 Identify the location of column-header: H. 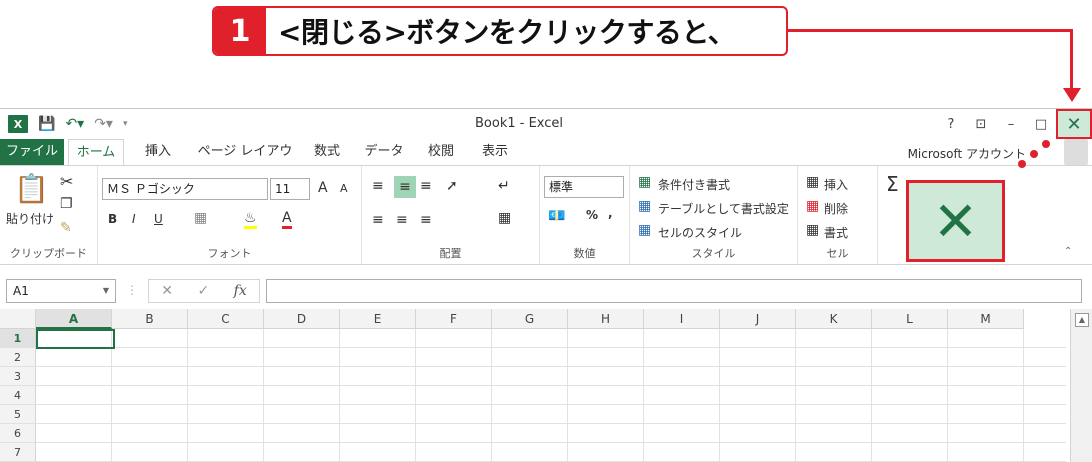
(606, 319).